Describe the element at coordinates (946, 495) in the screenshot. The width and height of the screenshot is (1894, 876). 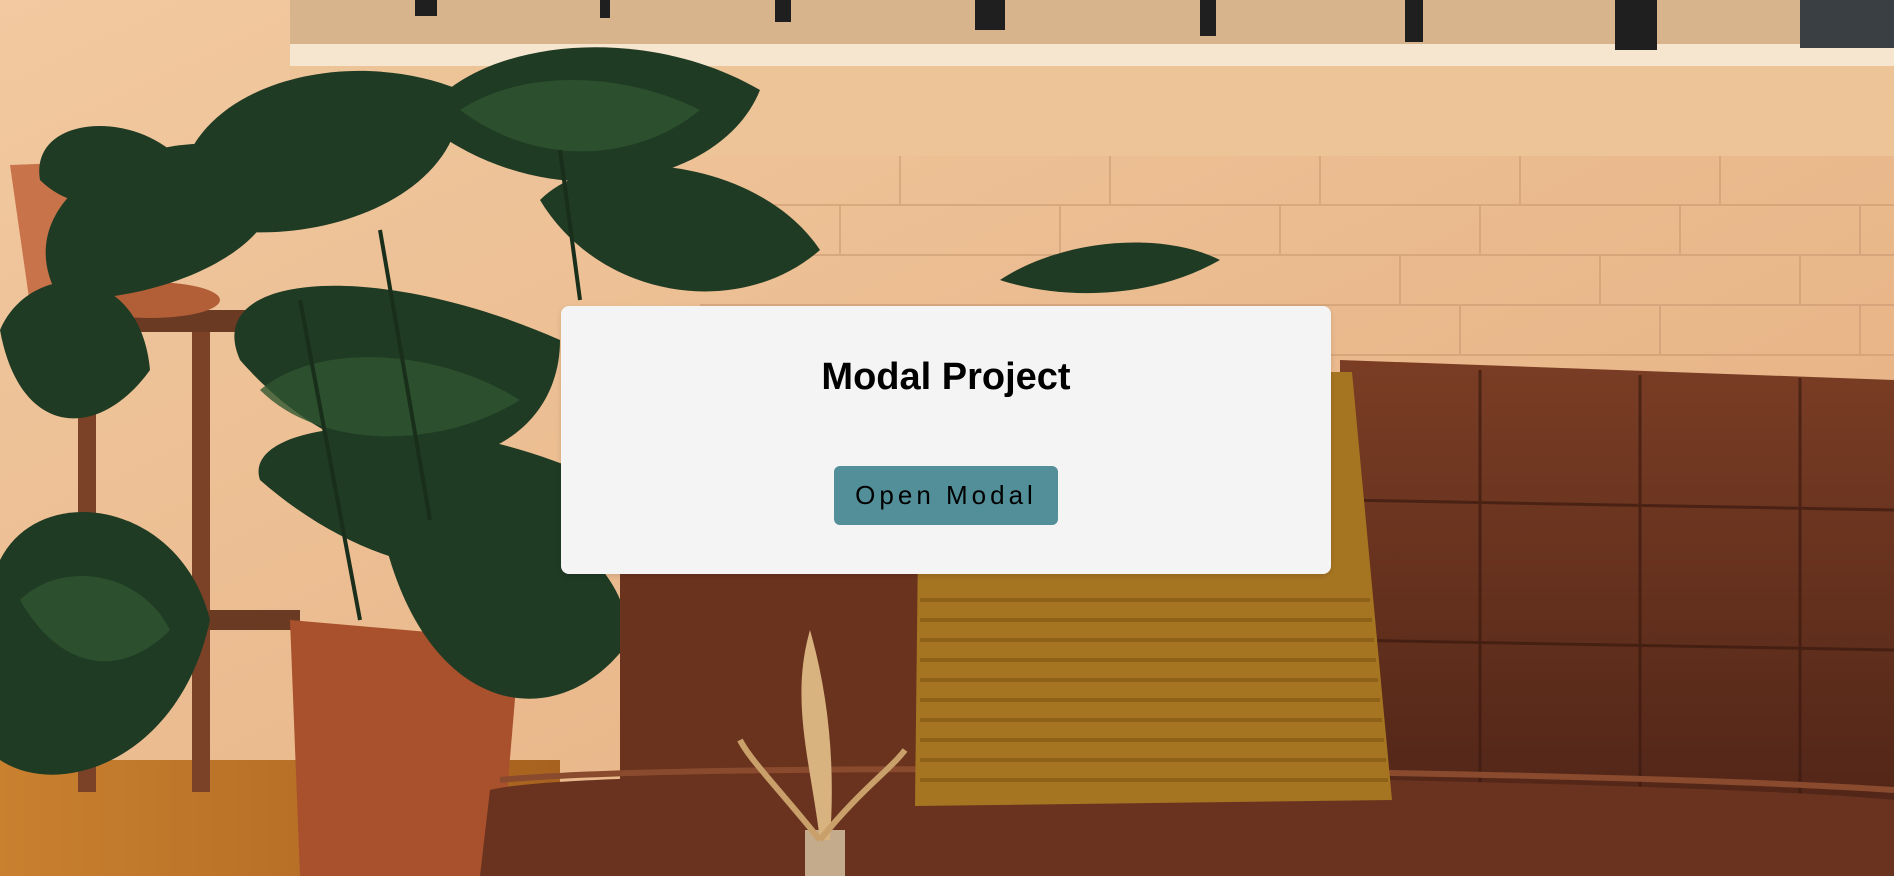
I see `open-modal-button: Open Modal` at that location.